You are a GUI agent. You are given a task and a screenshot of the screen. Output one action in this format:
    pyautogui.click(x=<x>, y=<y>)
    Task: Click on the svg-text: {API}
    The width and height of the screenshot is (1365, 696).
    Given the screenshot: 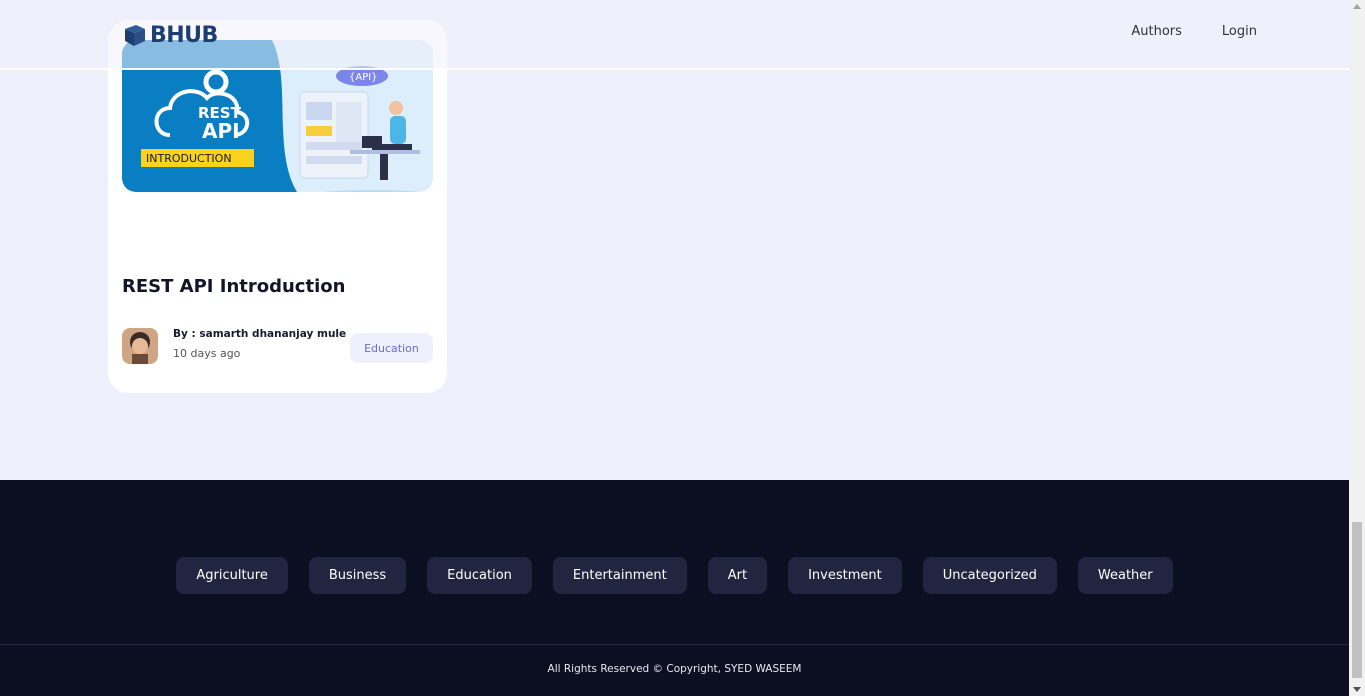 What is the action you would take?
    pyautogui.click(x=363, y=77)
    